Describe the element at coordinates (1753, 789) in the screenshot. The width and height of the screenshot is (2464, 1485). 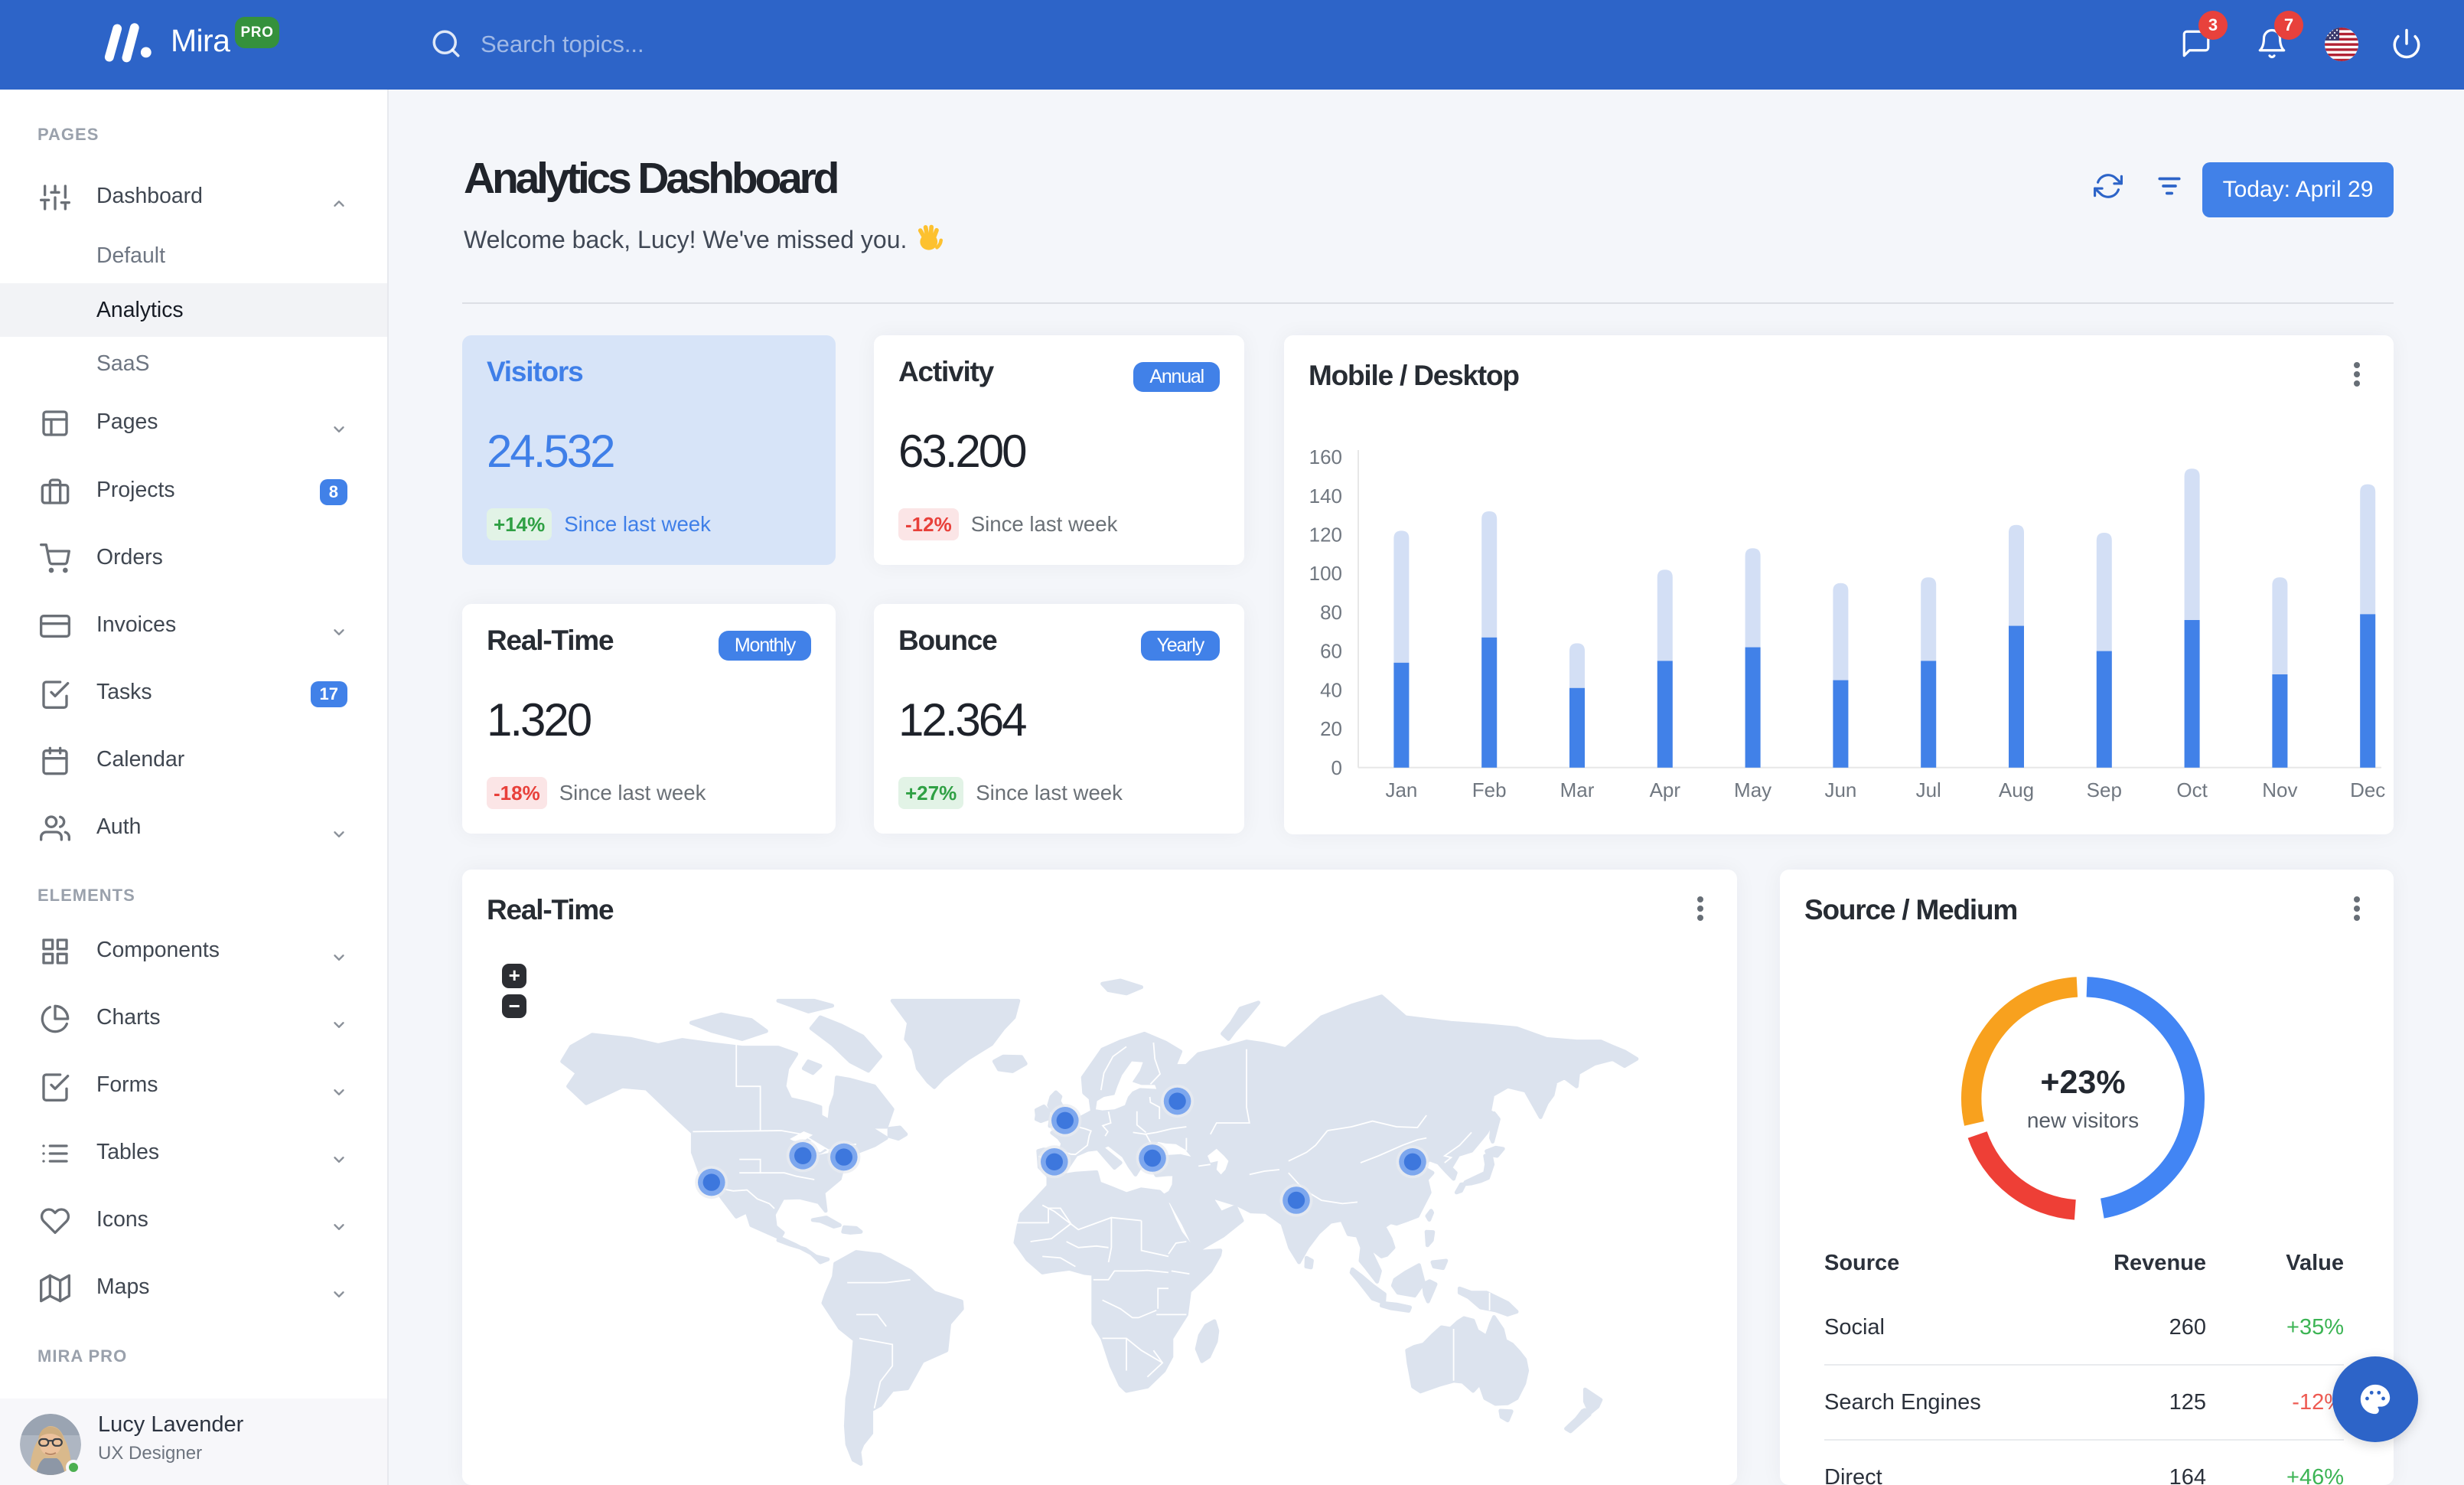
I see `svg-text: May` at that location.